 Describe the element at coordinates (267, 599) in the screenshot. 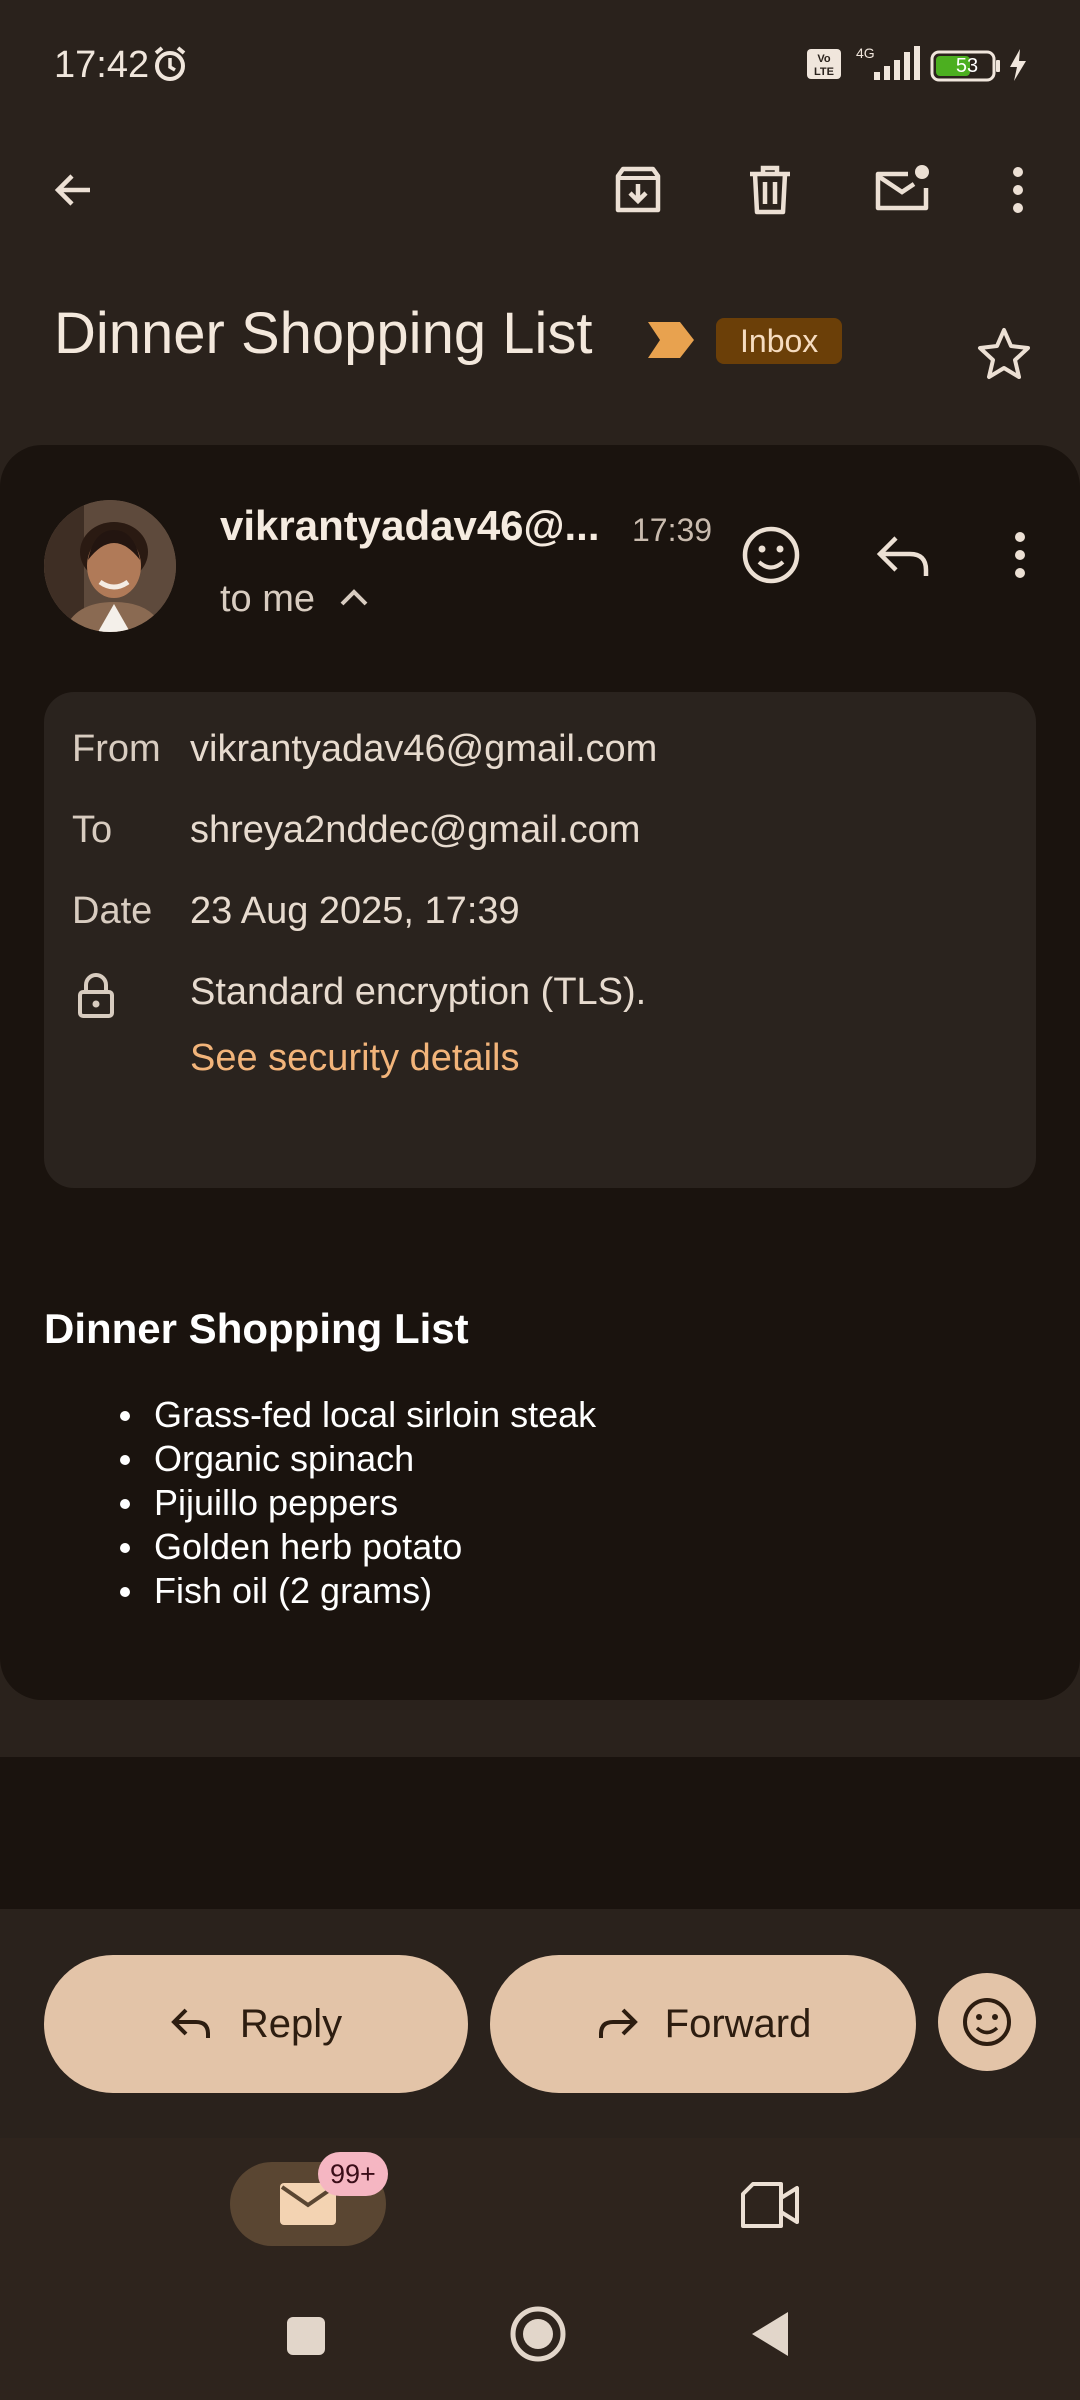

I see `recipient-summary: to me` at that location.